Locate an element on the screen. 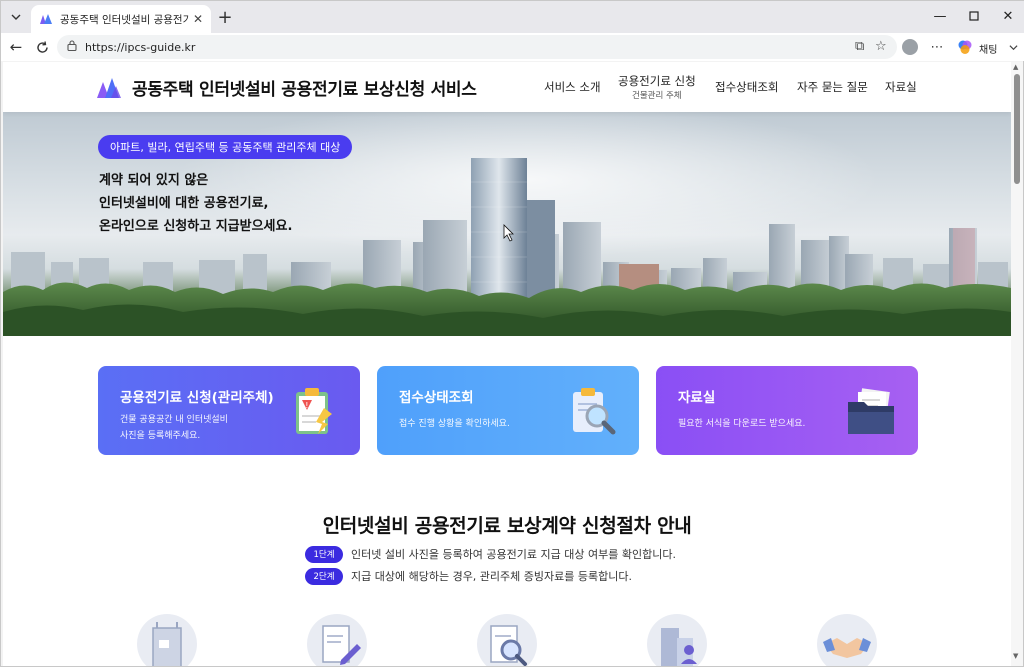 This screenshot has width=1024, height=667. page-scrollbar: ▲ ▼ is located at coordinates (1017, 364).